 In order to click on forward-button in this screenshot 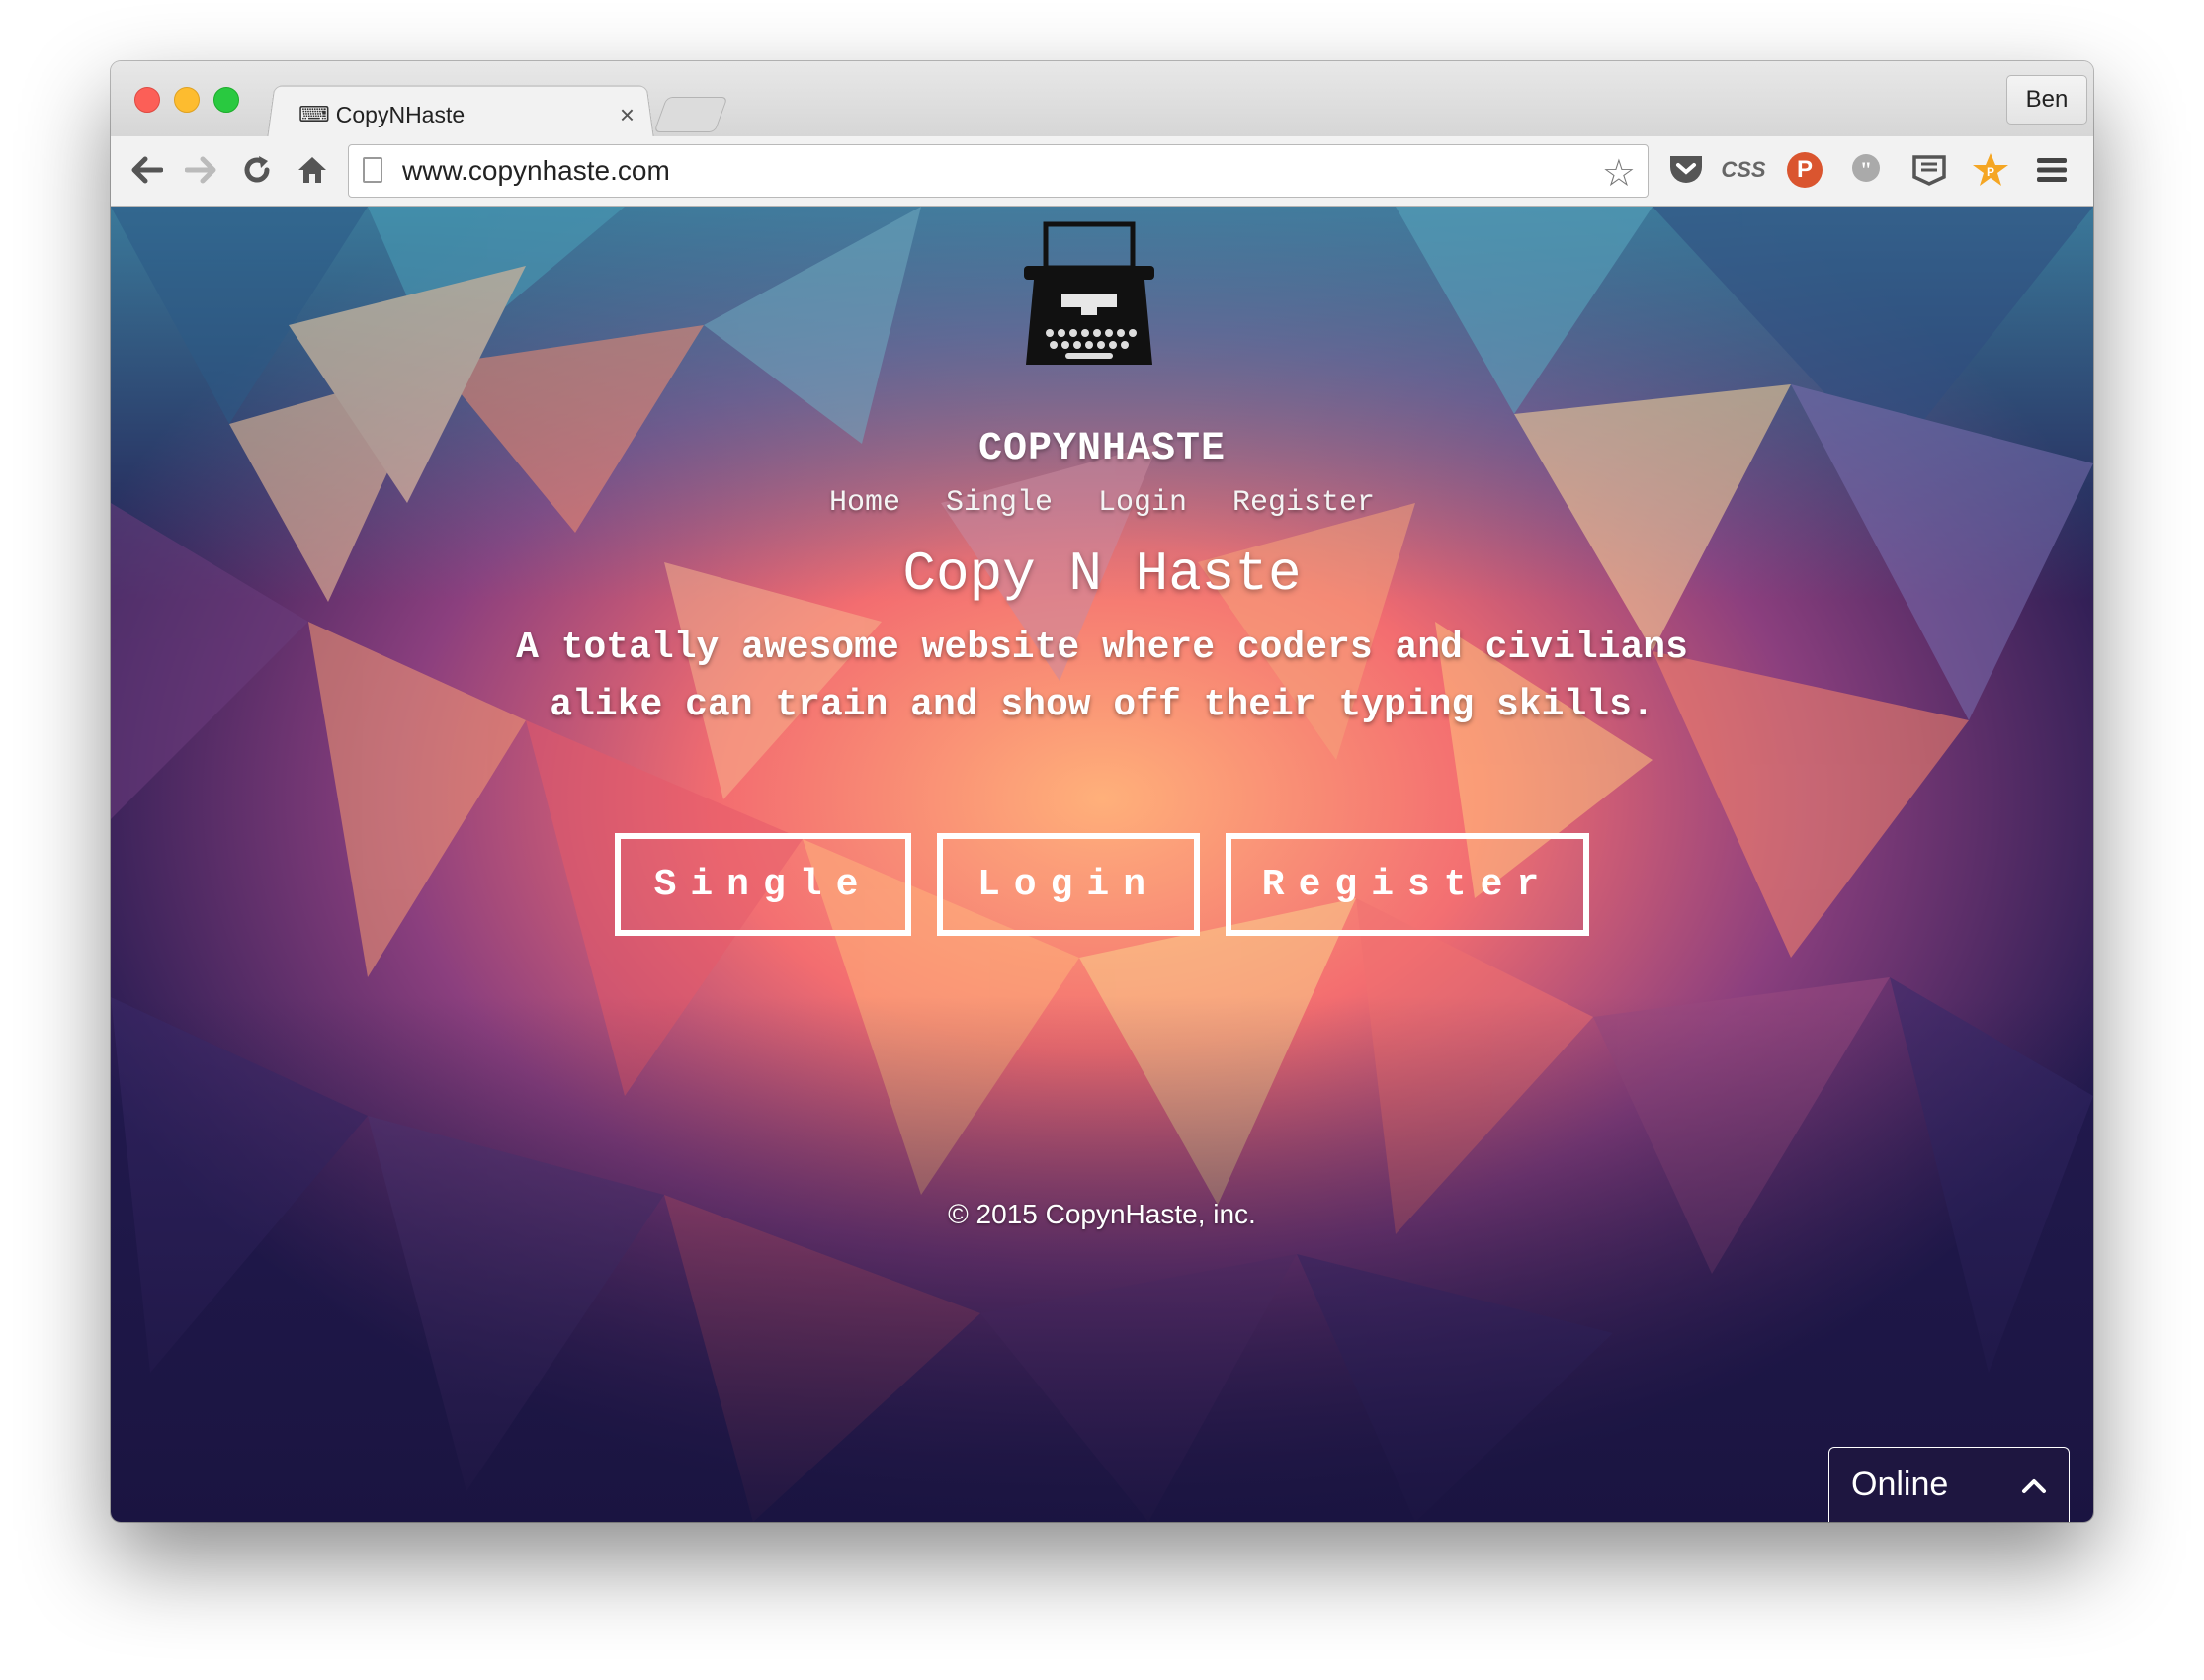, I will do `click(202, 170)`.